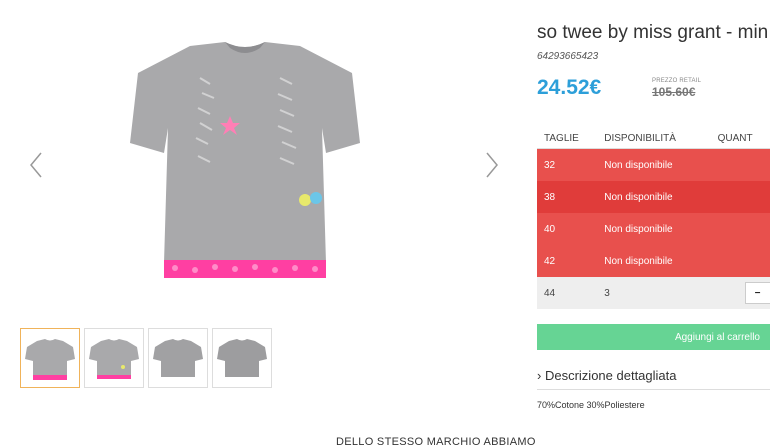 The image size is (770, 448). I want to click on composition-text: 70%Cotone 30%Poliestere, so click(591, 405).